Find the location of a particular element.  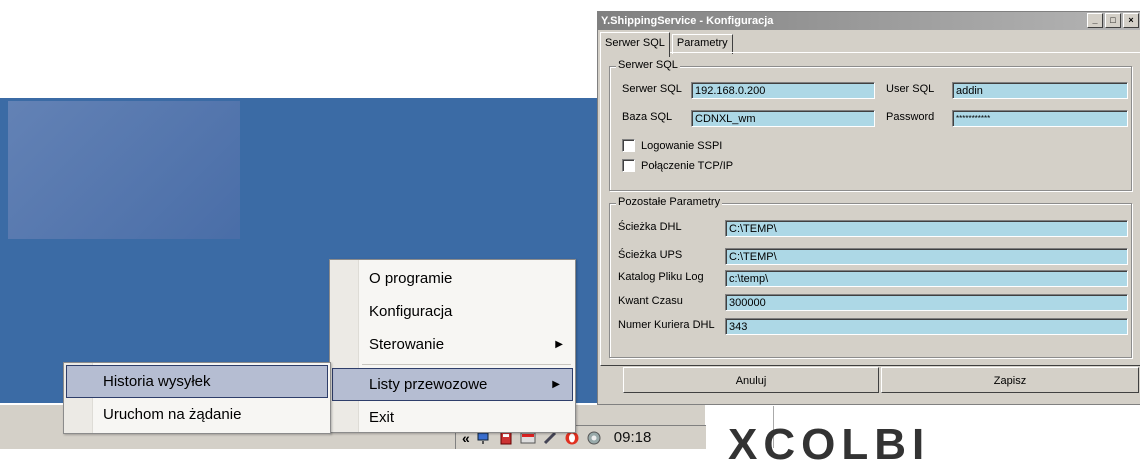

menu-separator is located at coordinates (466, 364).